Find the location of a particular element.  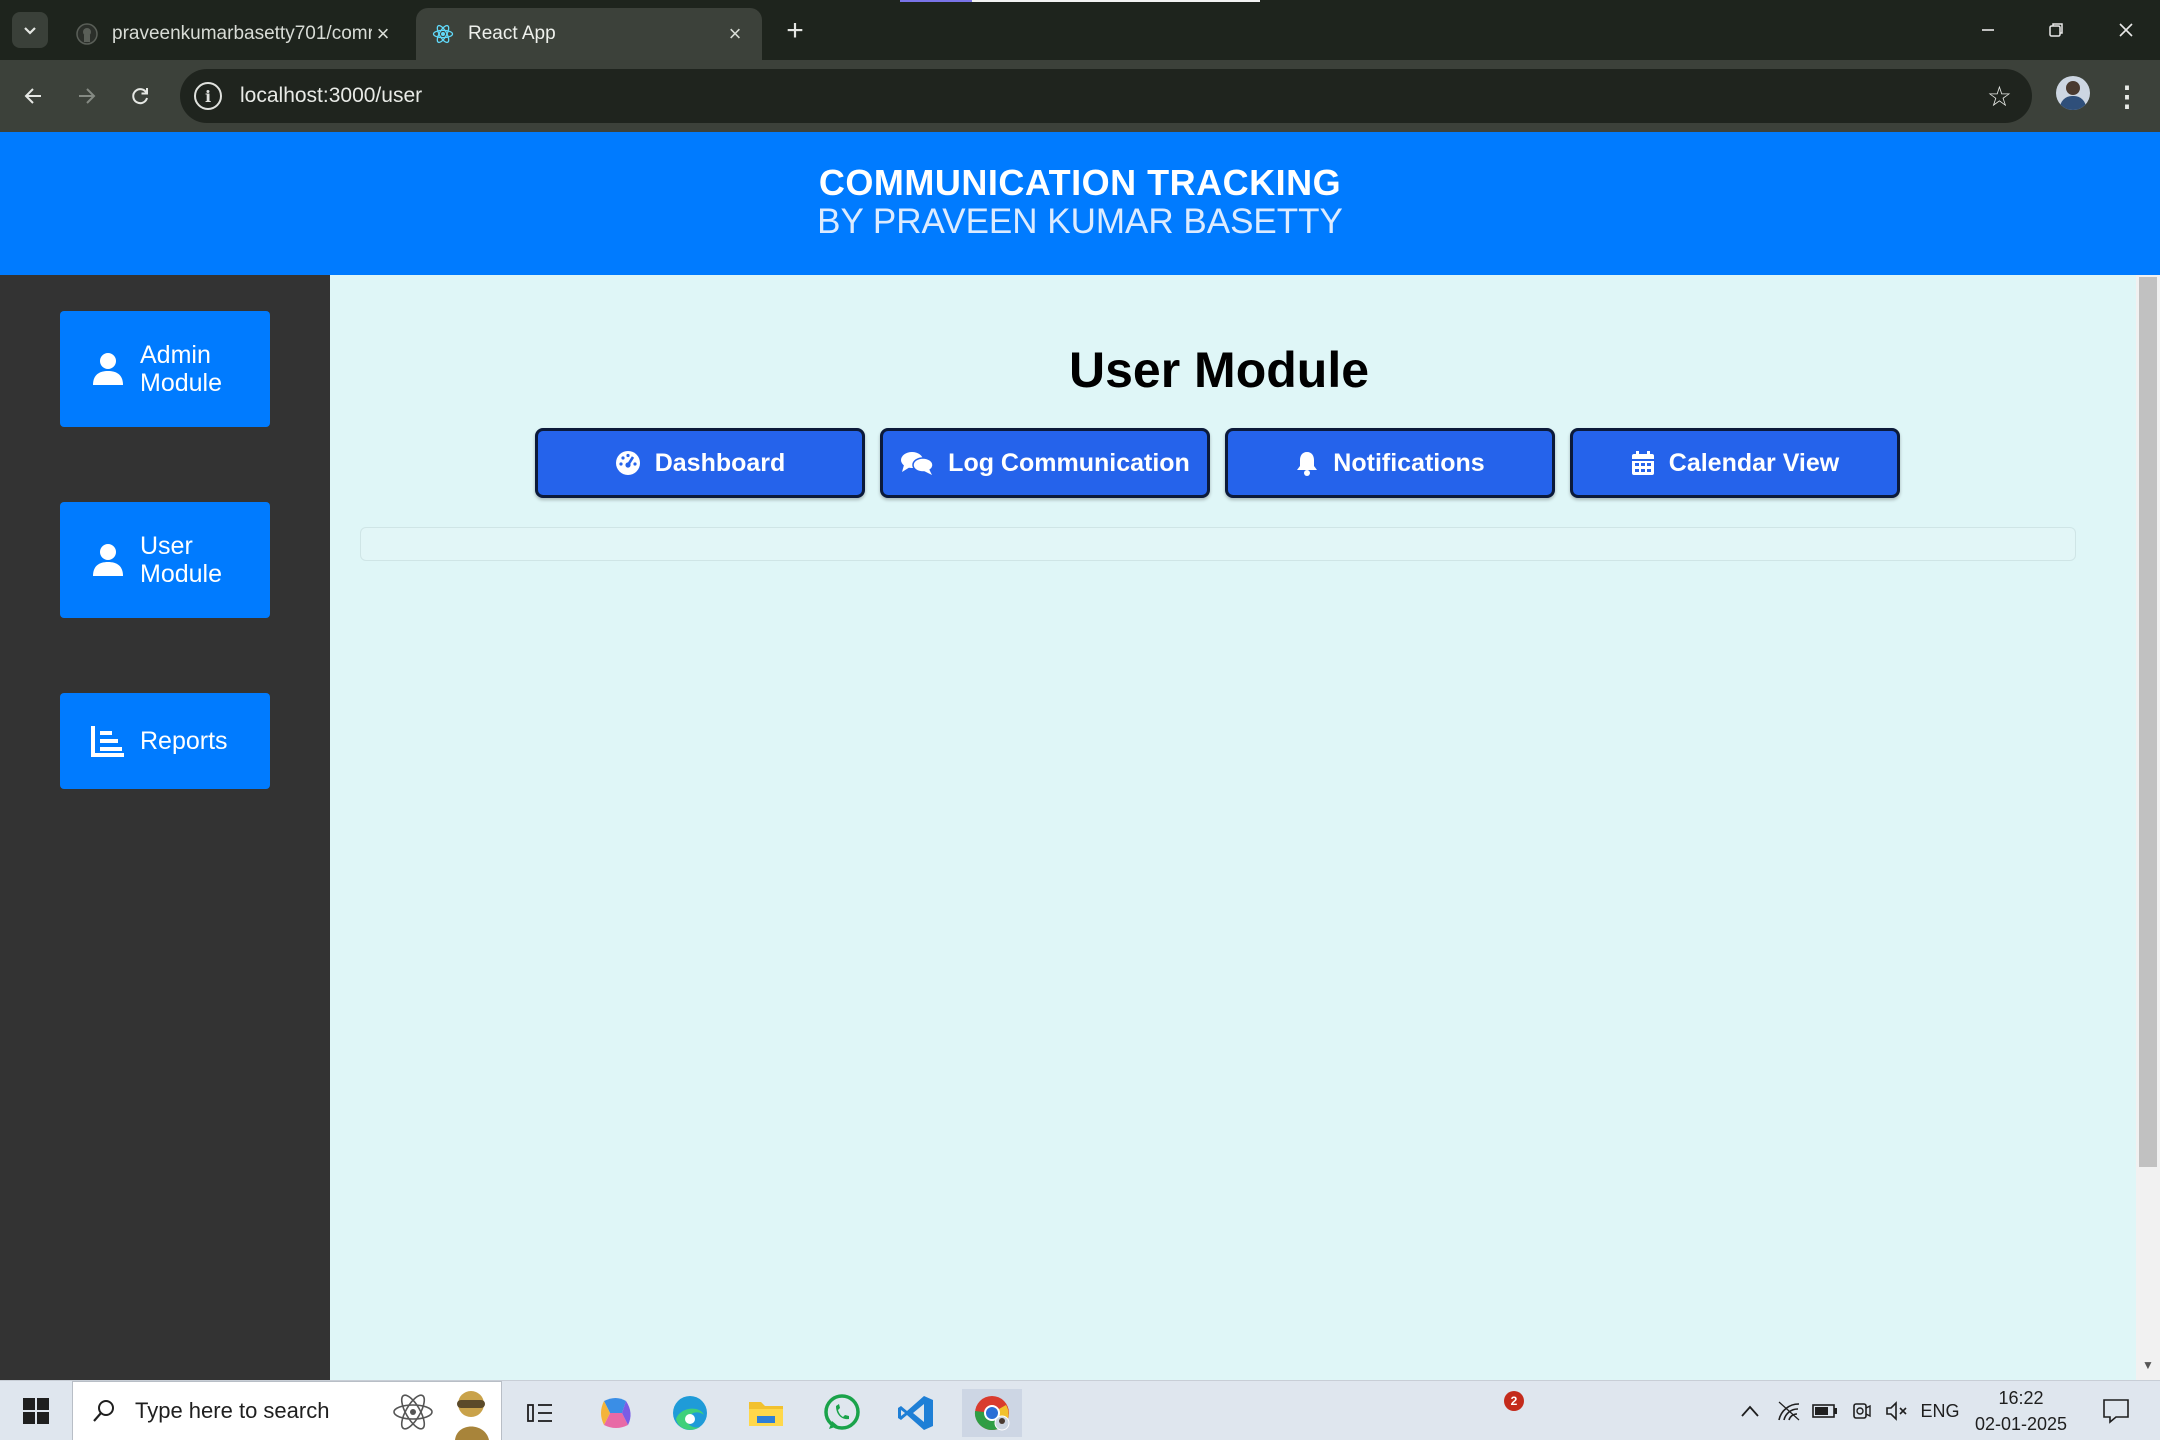

sidebar-item-label: Reports is located at coordinates (184, 741).